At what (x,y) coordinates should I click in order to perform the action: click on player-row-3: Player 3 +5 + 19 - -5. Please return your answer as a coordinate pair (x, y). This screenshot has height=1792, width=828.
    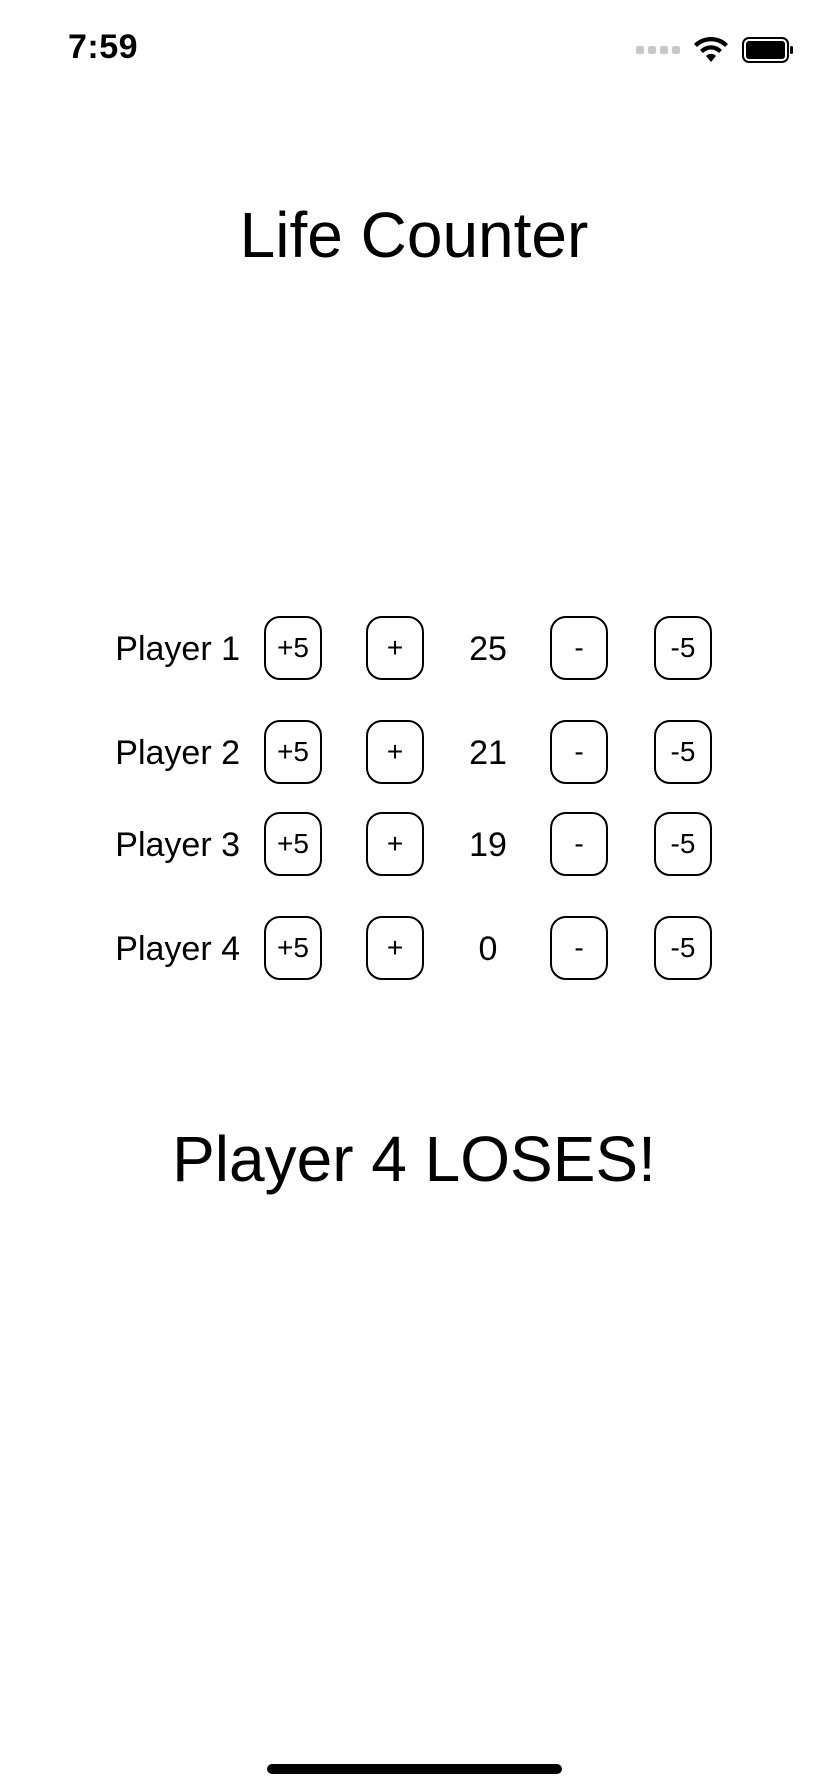
    Looking at the image, I should click on (414, 845).